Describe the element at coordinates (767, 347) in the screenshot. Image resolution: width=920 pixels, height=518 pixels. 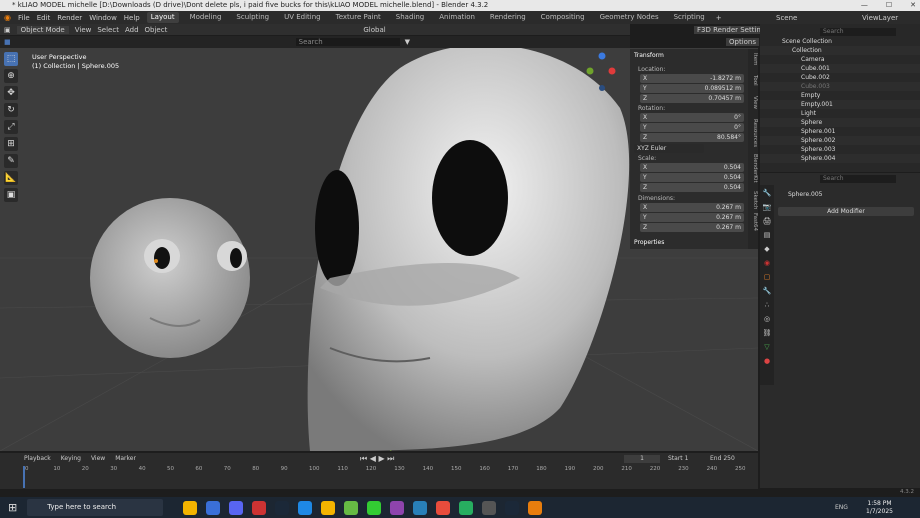
I see `data-tab-icon: ▽` at that location.